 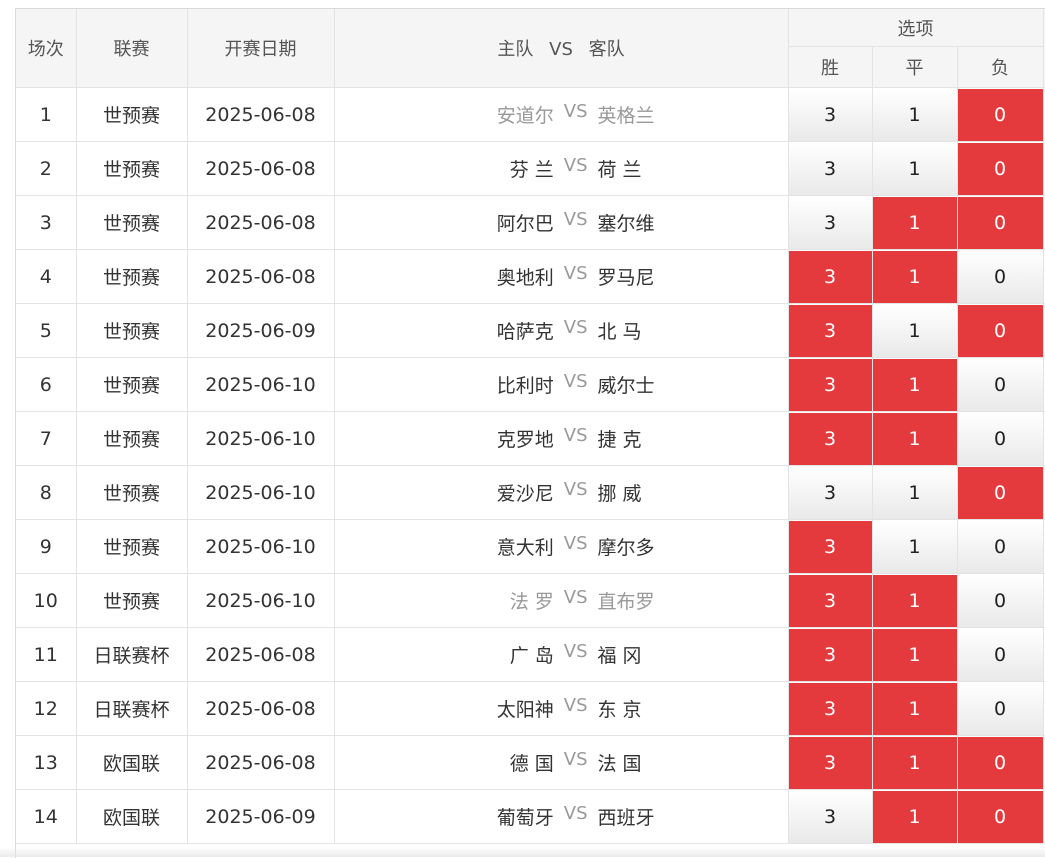 I want to click on table-header: 场次 联赛 开赛日期 主队 VS 客队 选项 胜 平 负, so click(x=530, y=48).